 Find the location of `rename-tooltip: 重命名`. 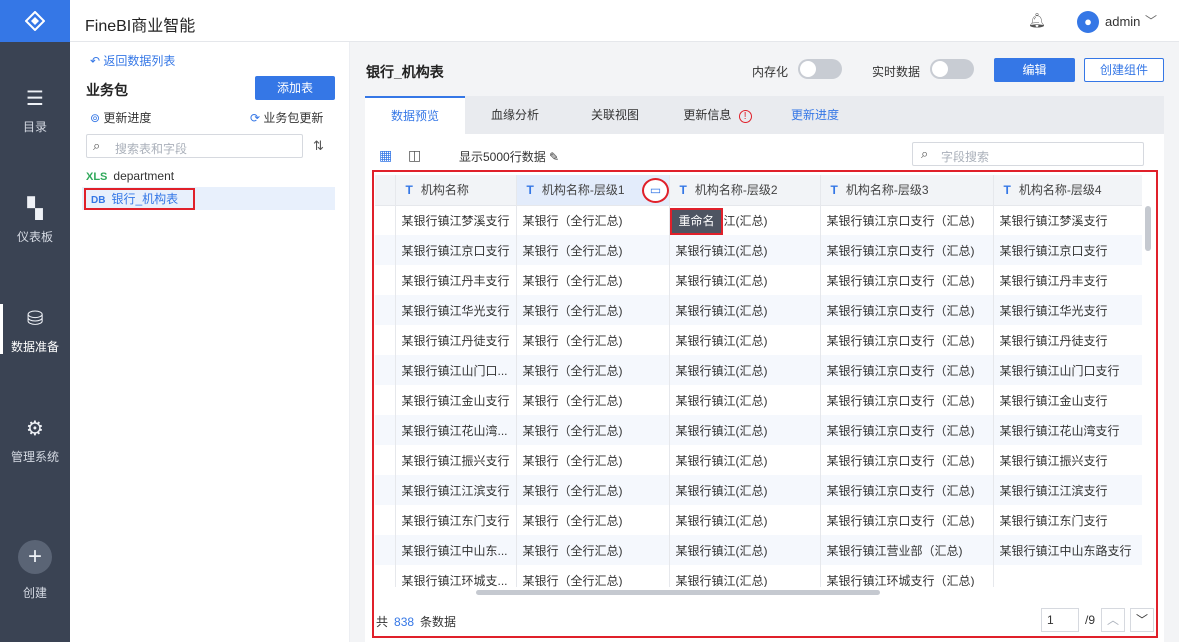

rename-tooltip: 重命名 is located at coordinates (696, 221).